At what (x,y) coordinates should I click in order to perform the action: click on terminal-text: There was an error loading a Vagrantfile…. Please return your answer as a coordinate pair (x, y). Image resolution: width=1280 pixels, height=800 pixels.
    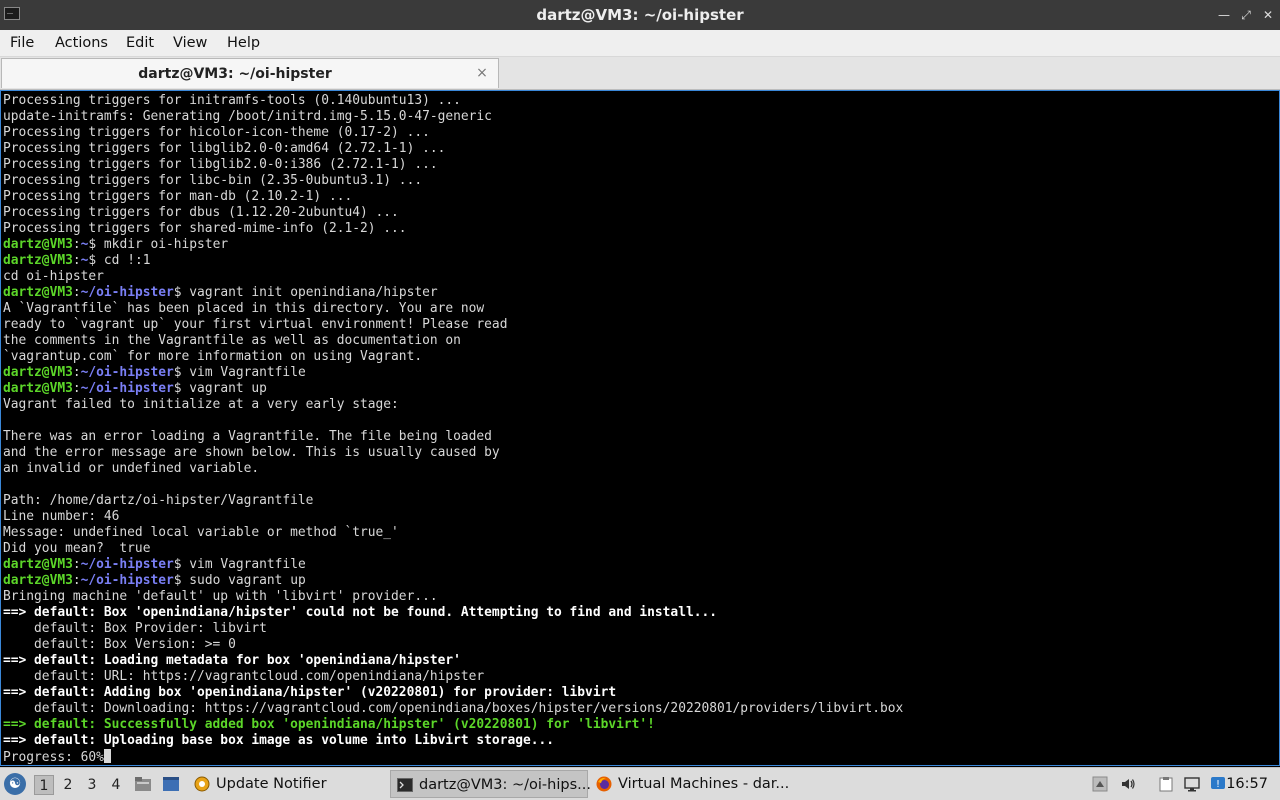
    Looking at the image, I should click on (247, 436).